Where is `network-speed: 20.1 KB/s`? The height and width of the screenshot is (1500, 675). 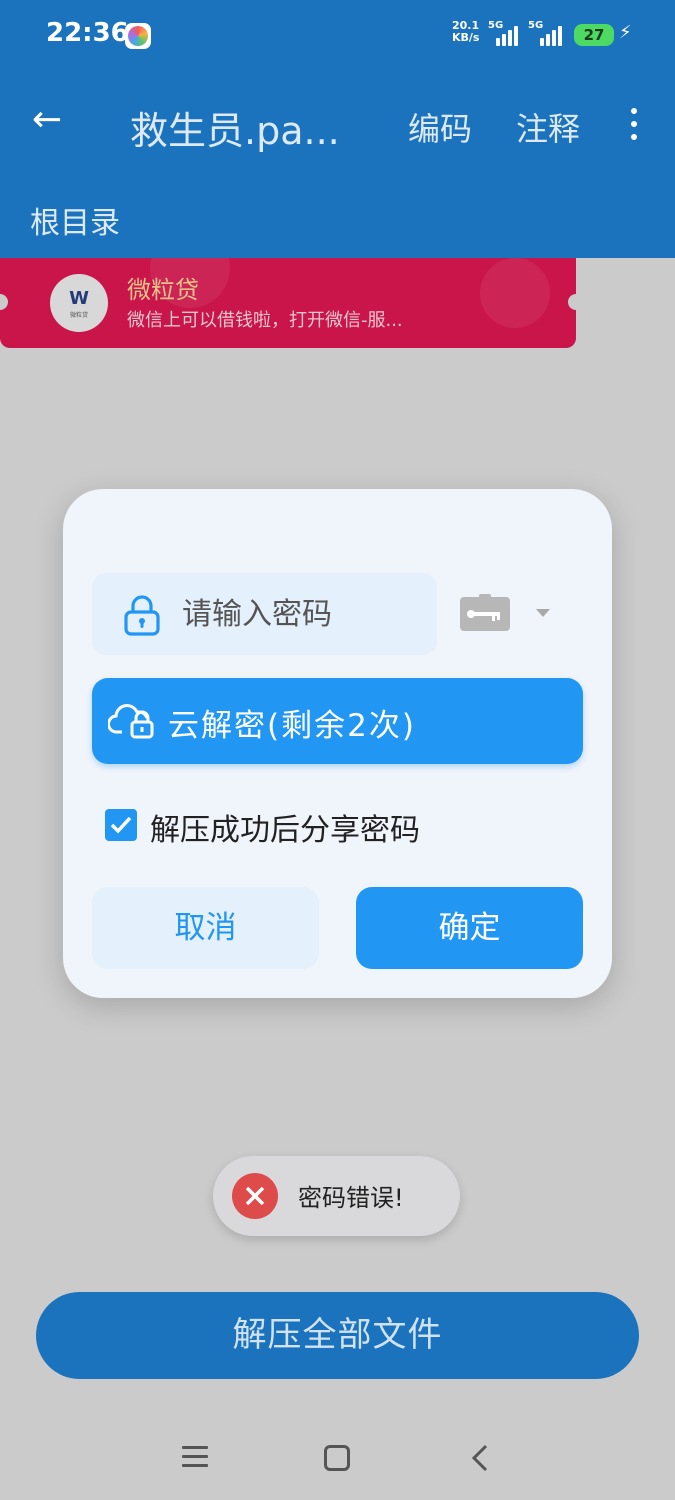
network-speed: 20.1 KB/s is located at coordinates (466, 31).